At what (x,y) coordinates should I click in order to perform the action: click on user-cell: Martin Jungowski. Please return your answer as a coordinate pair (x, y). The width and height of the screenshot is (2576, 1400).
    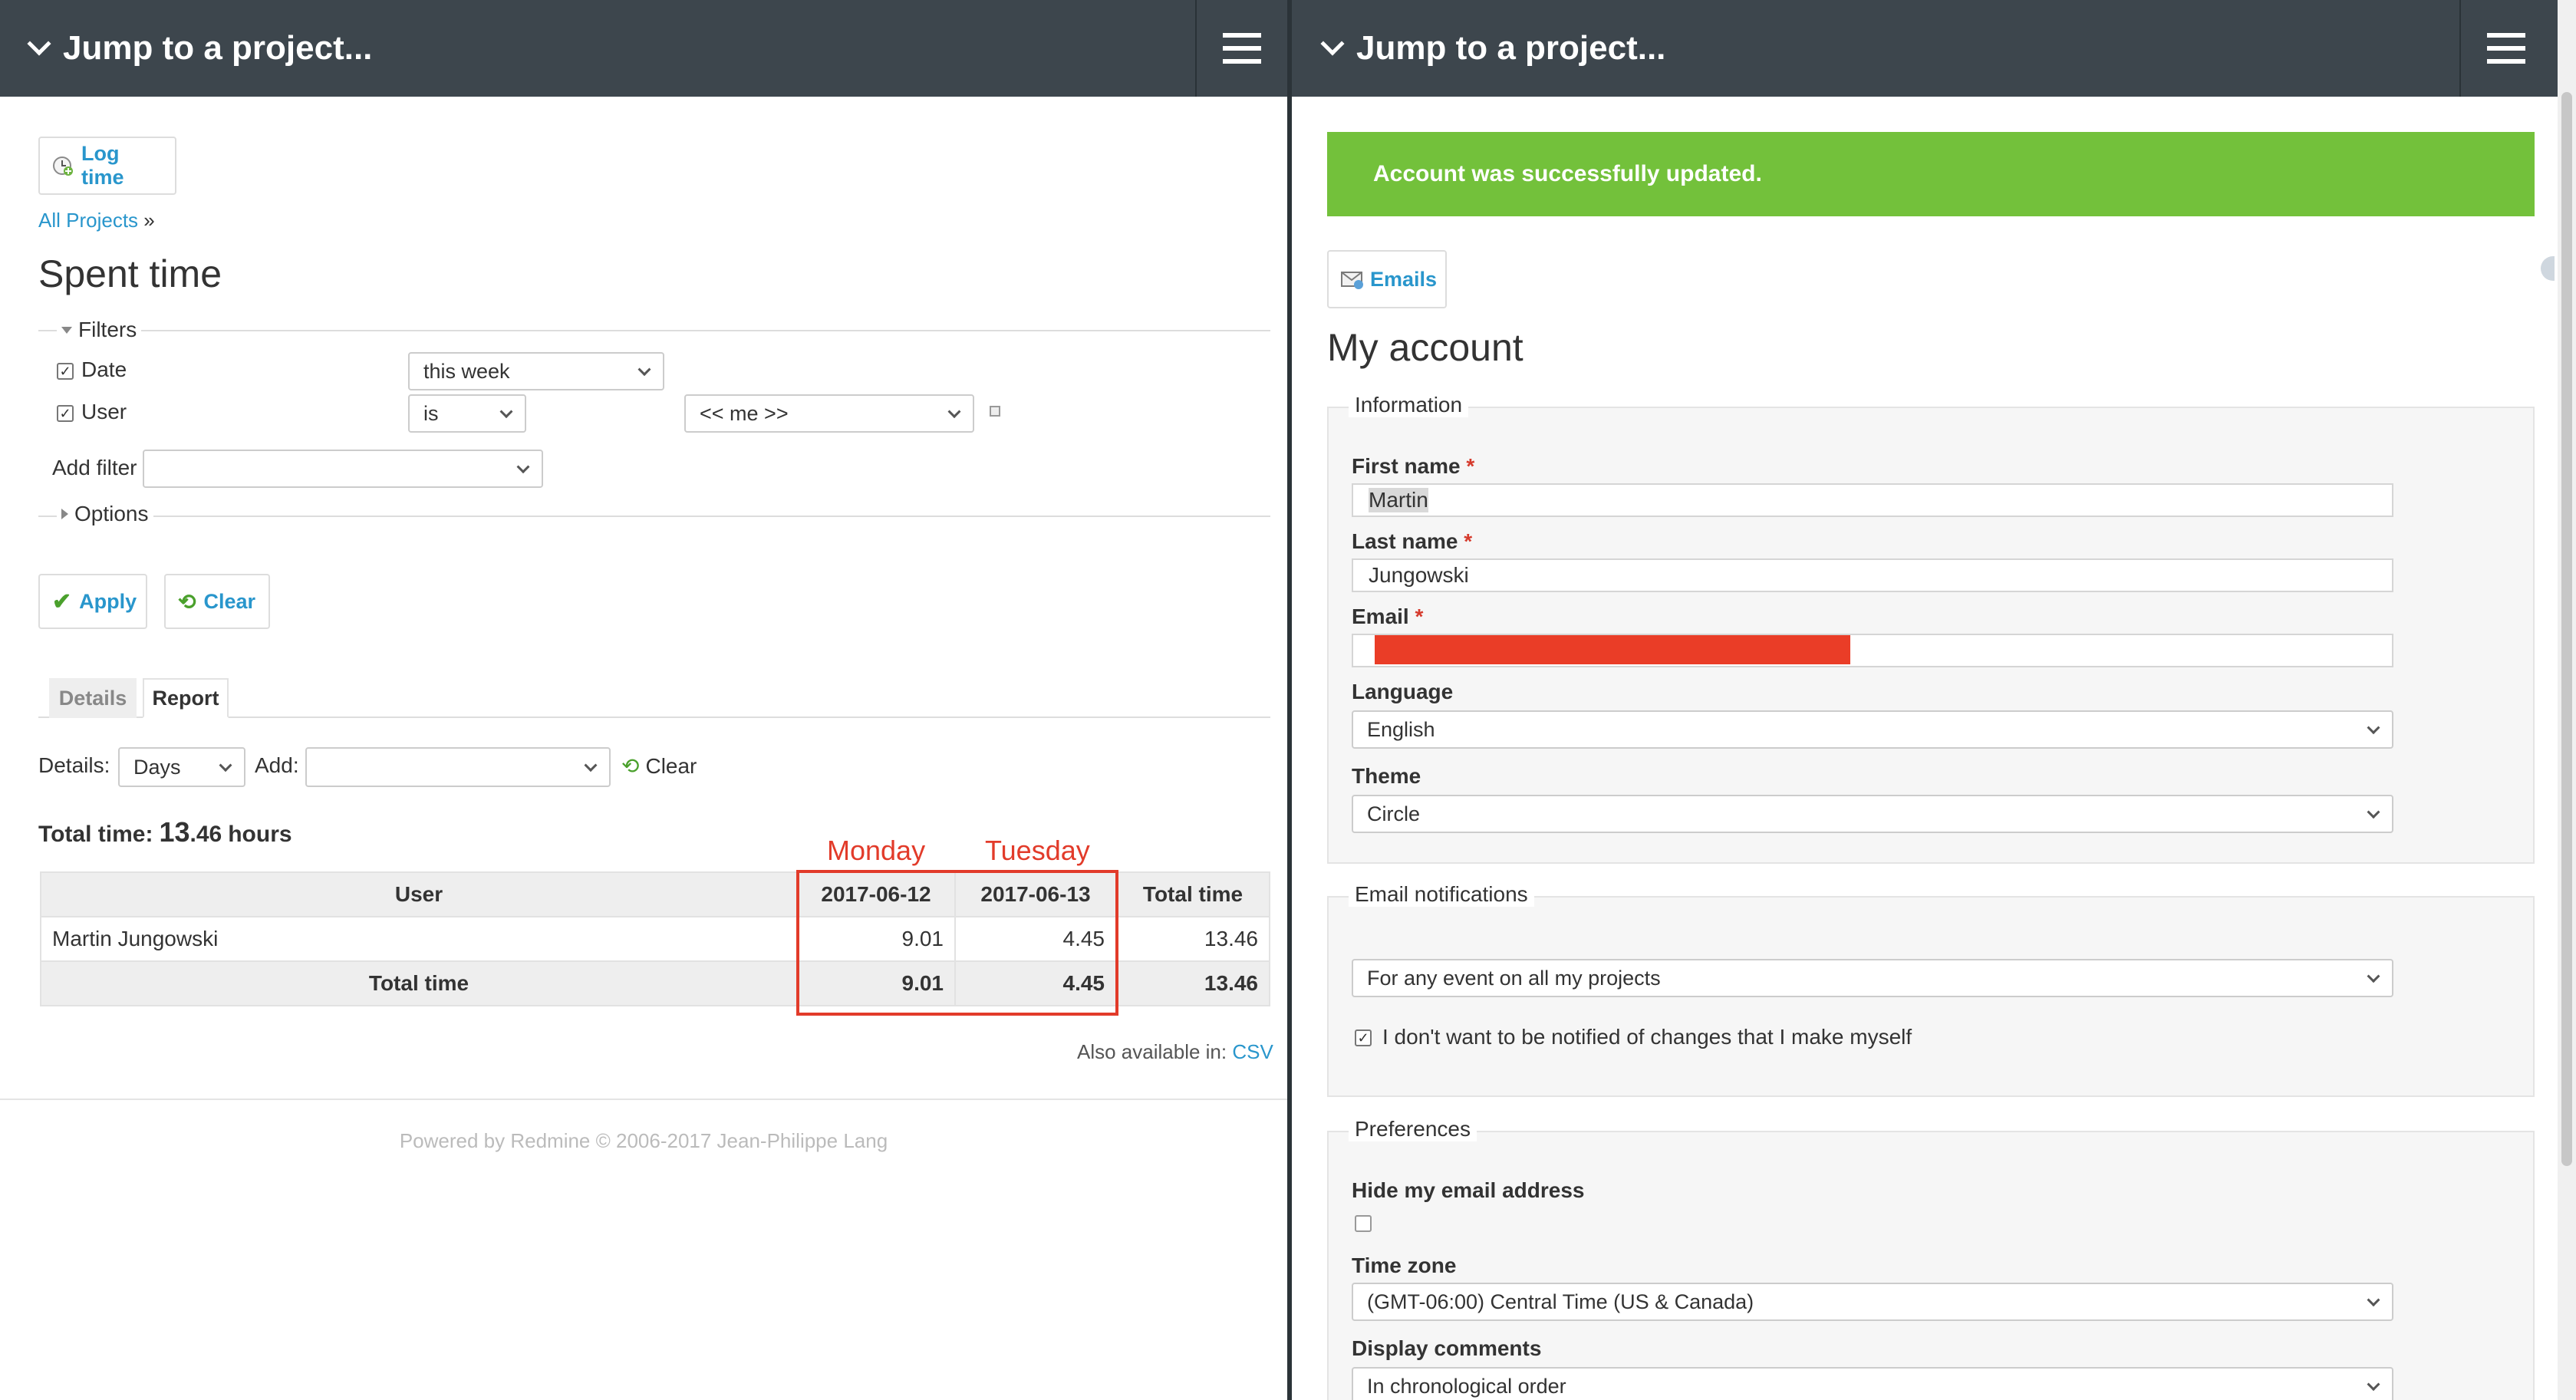
    Looking at the image, I should click on (419, 939).